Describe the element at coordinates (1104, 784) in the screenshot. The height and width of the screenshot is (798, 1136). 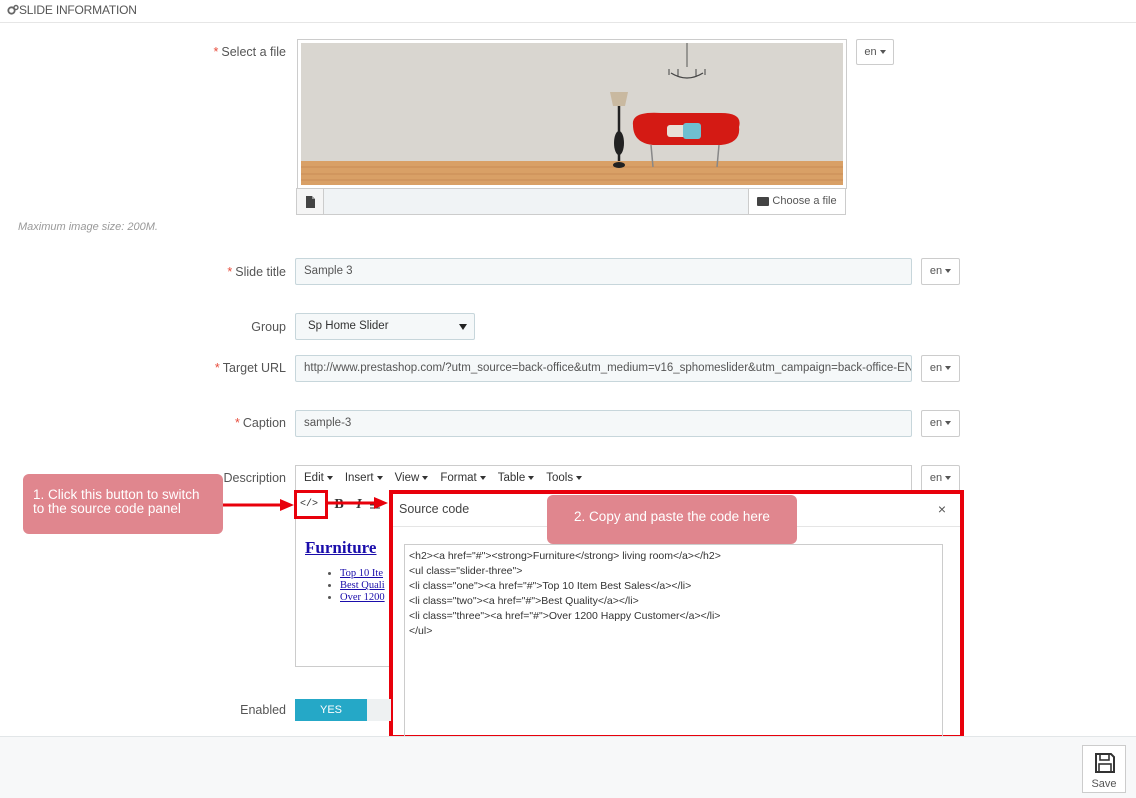
I see `save-label: Save` at that location.